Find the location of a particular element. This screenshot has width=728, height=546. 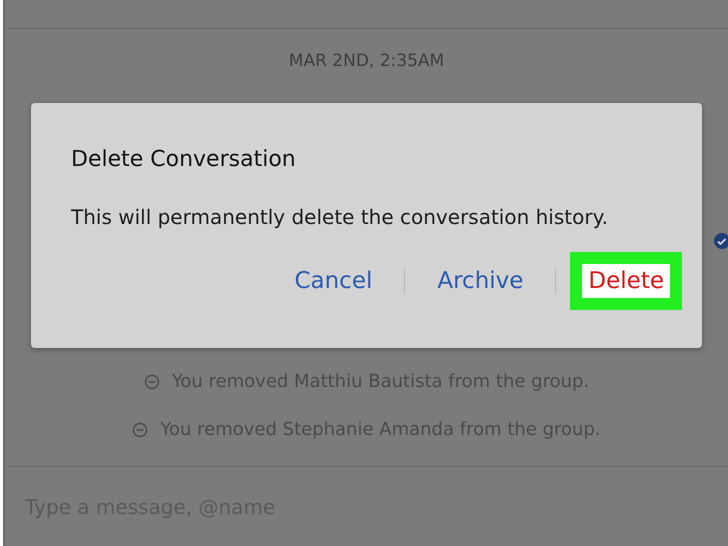

dialog-button: Cancel is located at coordinates (333, 281).